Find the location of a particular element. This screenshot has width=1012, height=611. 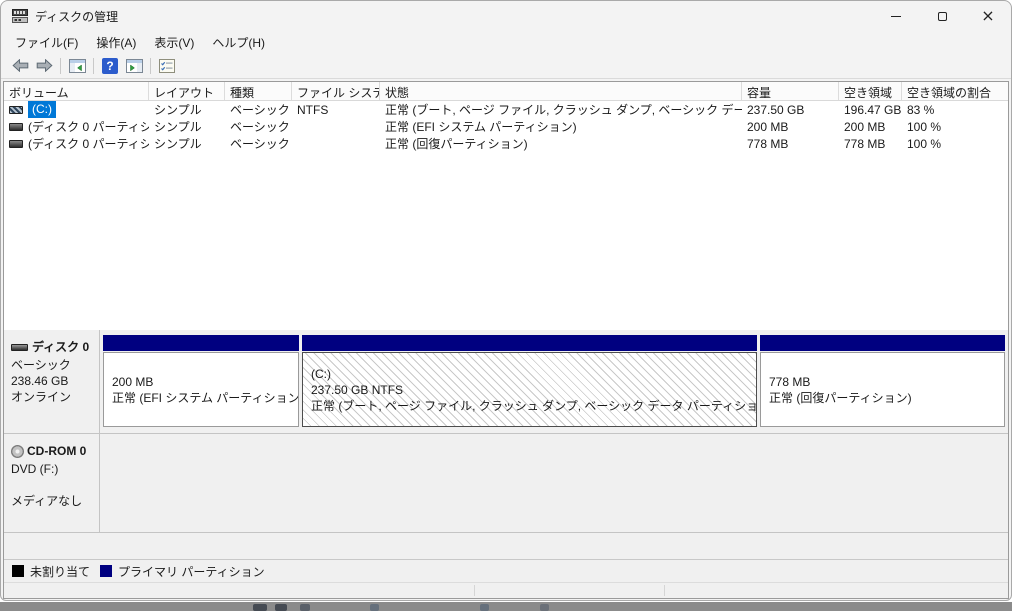

window-controls: × is located at coordinates (942, 16).